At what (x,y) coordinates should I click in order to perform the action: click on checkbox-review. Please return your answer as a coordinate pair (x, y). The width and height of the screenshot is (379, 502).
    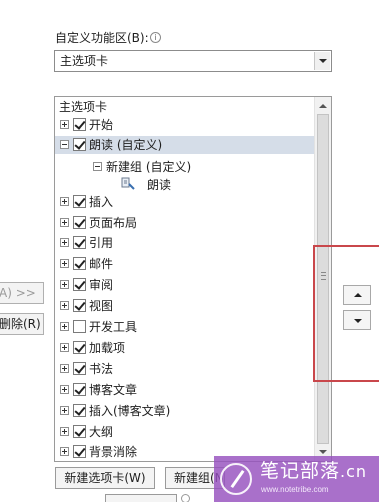
    Looking at the image, I should click on (79, 284).